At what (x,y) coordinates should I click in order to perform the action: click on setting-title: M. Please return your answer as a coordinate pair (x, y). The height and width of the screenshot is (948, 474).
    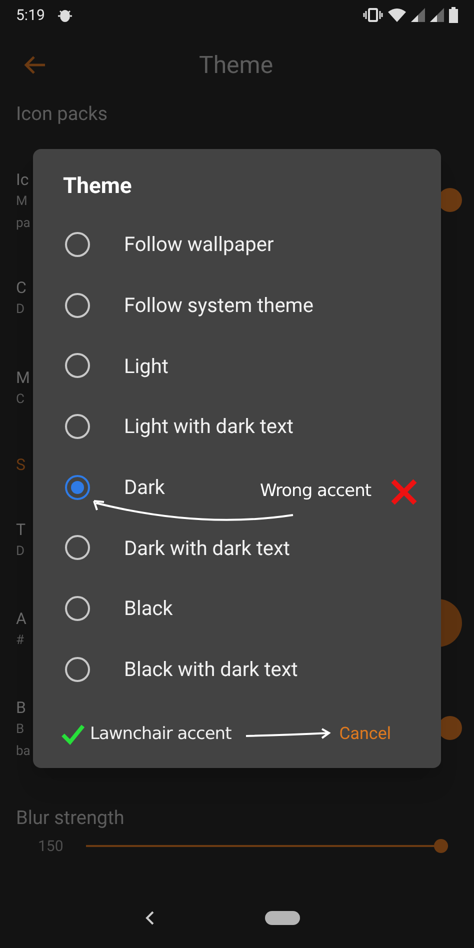
    Looking at the image, I should click on (23, 378).